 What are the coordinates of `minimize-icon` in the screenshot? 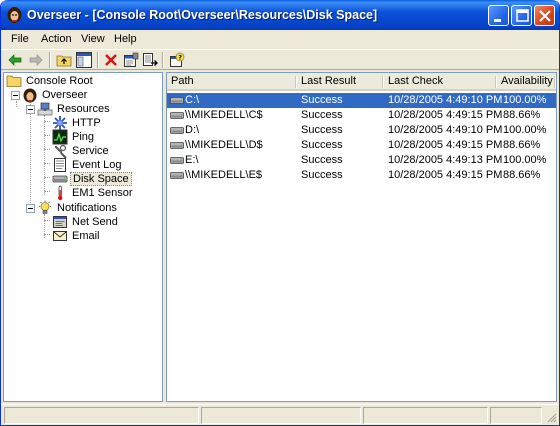 It's located at (497, 20).